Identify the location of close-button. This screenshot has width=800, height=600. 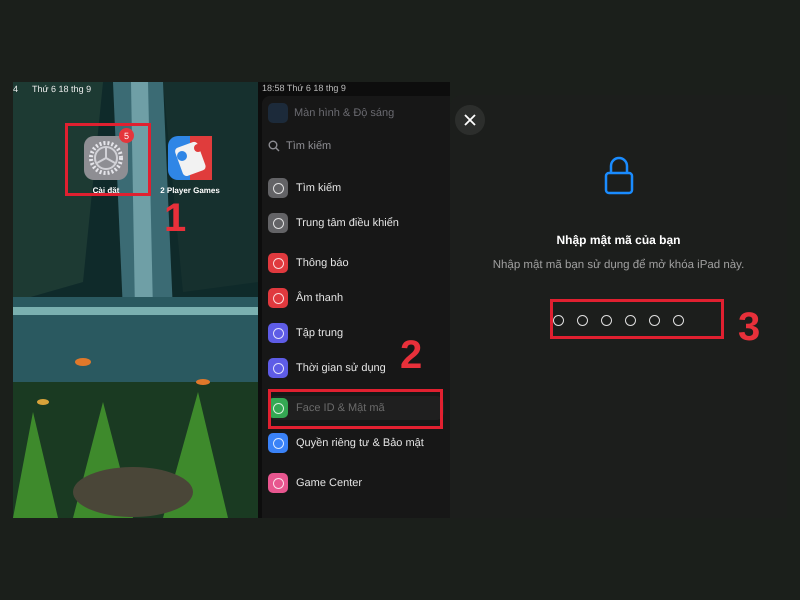
(470, 120).